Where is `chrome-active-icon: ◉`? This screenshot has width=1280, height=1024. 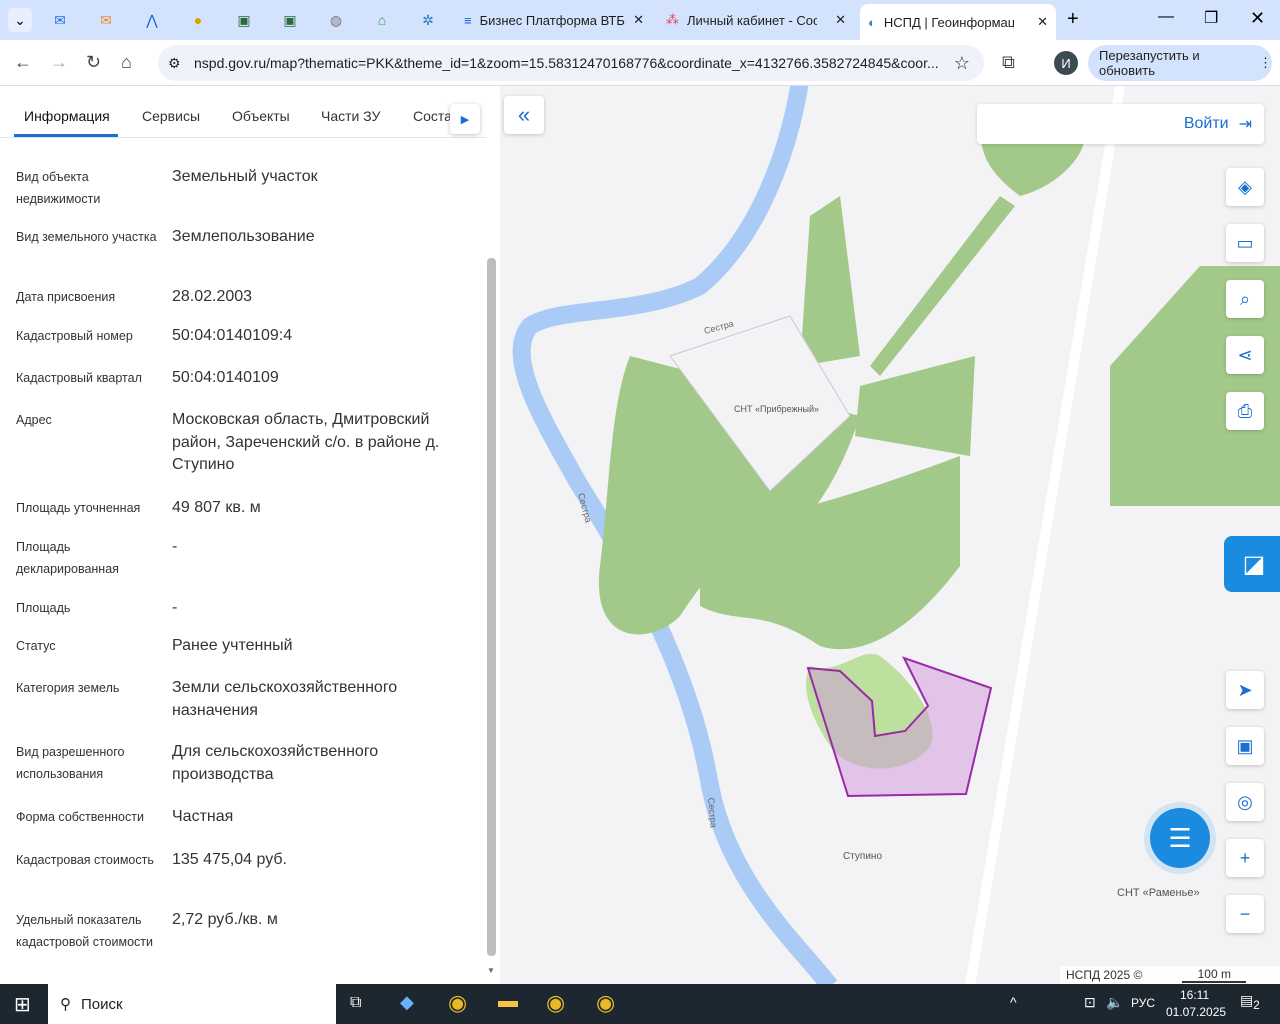 chrome-active-icon: ◉ is located at coordinates (605, 1003).